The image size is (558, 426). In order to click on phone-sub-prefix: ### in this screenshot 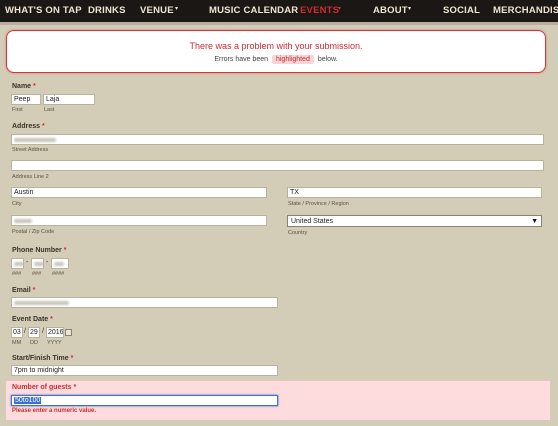, I will do `click(37, 274)`.